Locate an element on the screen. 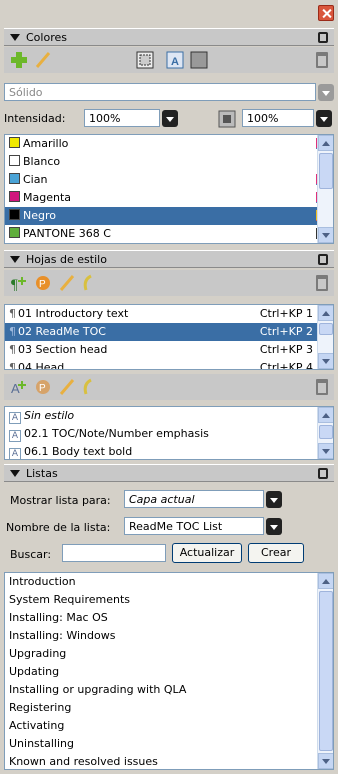 The image size is (338, 774). background-color-icon is located at coordinates (199, 60).